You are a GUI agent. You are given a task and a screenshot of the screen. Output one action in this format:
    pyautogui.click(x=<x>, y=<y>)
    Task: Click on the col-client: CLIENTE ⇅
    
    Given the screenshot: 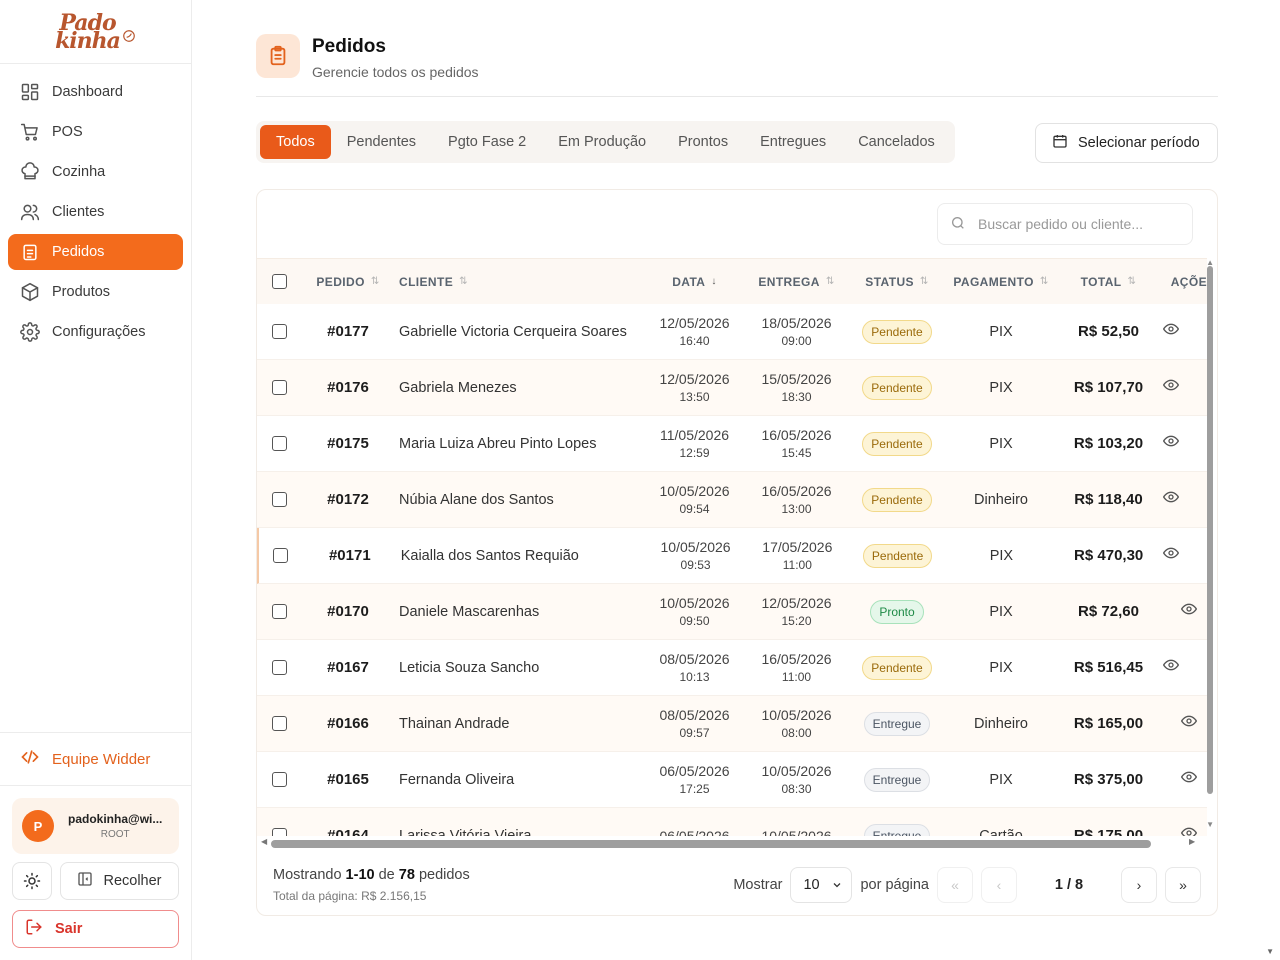 What is the action you would take?
    pyautogui.click(x=521, y=282)
    